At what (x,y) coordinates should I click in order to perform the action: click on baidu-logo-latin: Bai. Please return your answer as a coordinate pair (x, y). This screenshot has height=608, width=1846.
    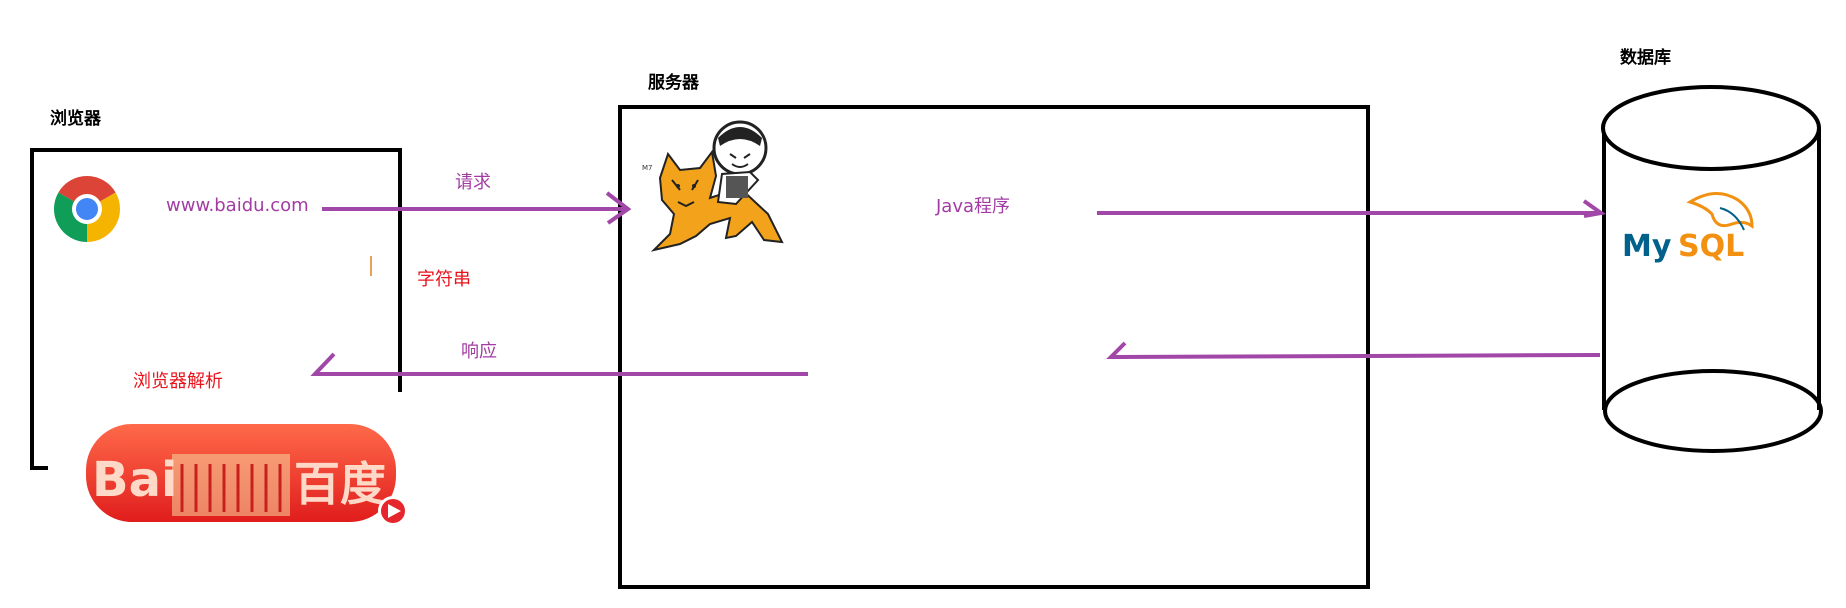
    Looking at the image, I should click on (134, 480).